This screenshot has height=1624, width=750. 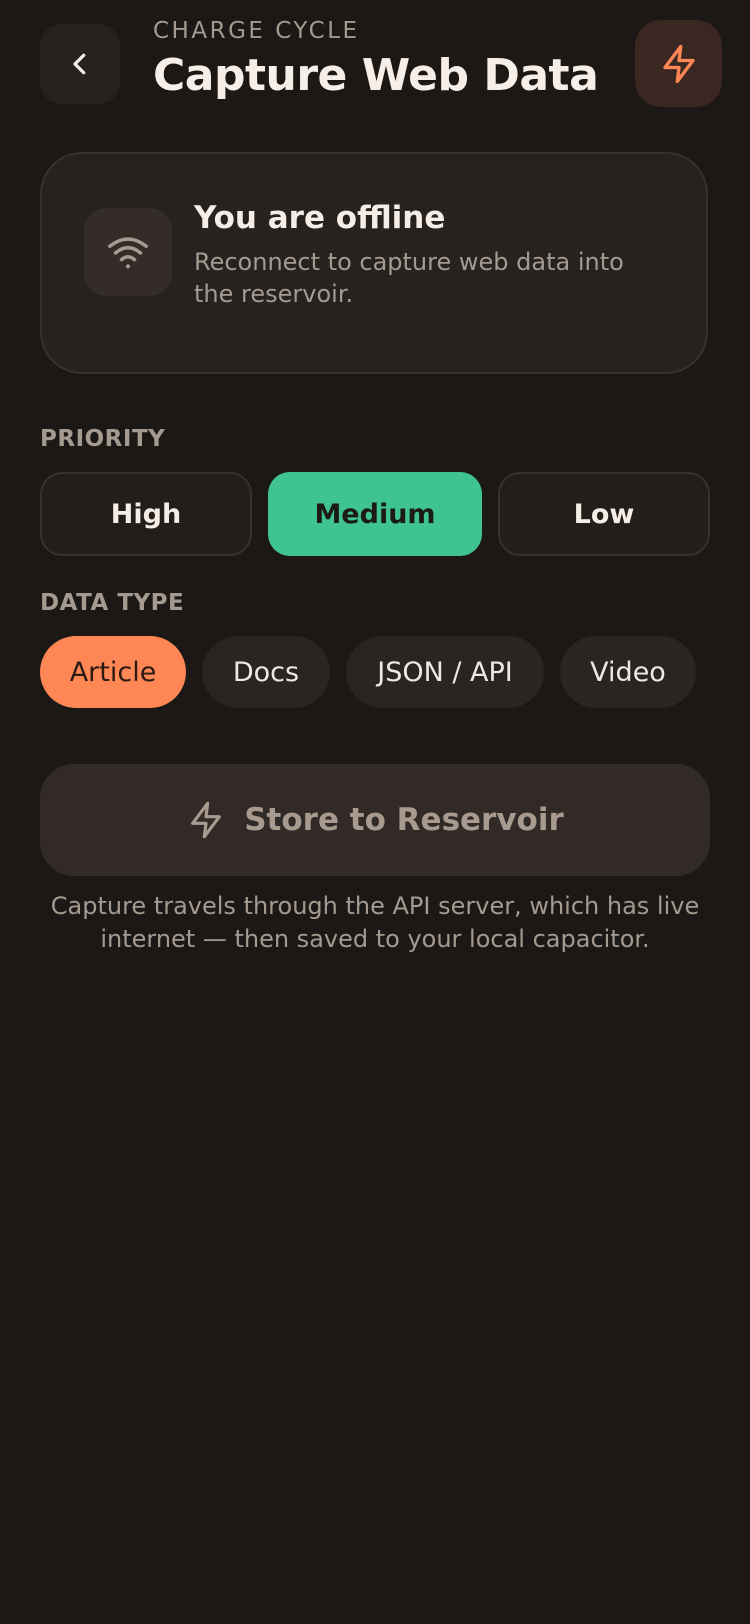 What do you see at coordinates (266, 672) in the screenshot?
I see `data-type-chip-docs: Docs` at bounding box center [266, 672].